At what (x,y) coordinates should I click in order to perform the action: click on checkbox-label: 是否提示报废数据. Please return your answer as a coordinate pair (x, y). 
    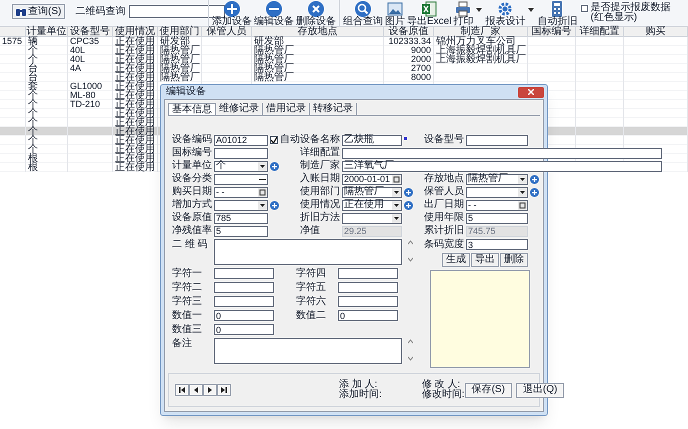
    Looking at the image, I should click on (630, 8).